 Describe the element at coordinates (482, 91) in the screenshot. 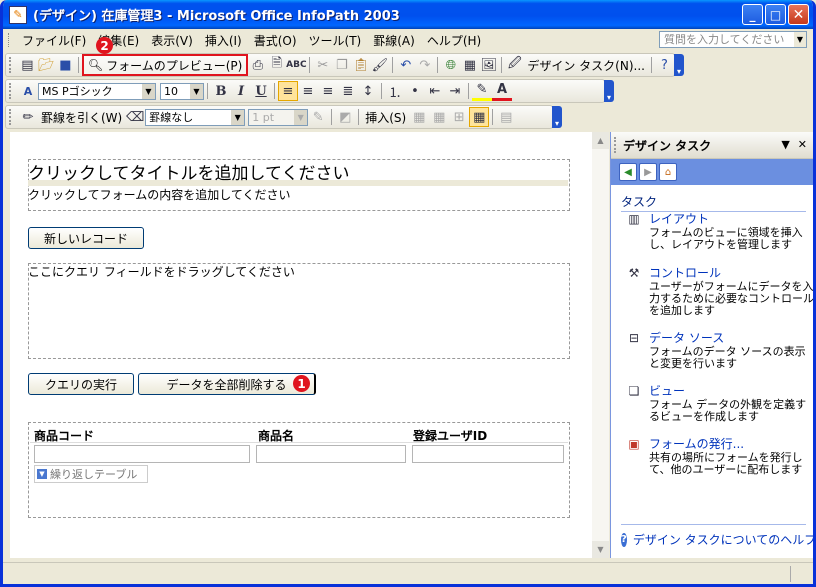

I see `highlight-icon: ✎` at that location.